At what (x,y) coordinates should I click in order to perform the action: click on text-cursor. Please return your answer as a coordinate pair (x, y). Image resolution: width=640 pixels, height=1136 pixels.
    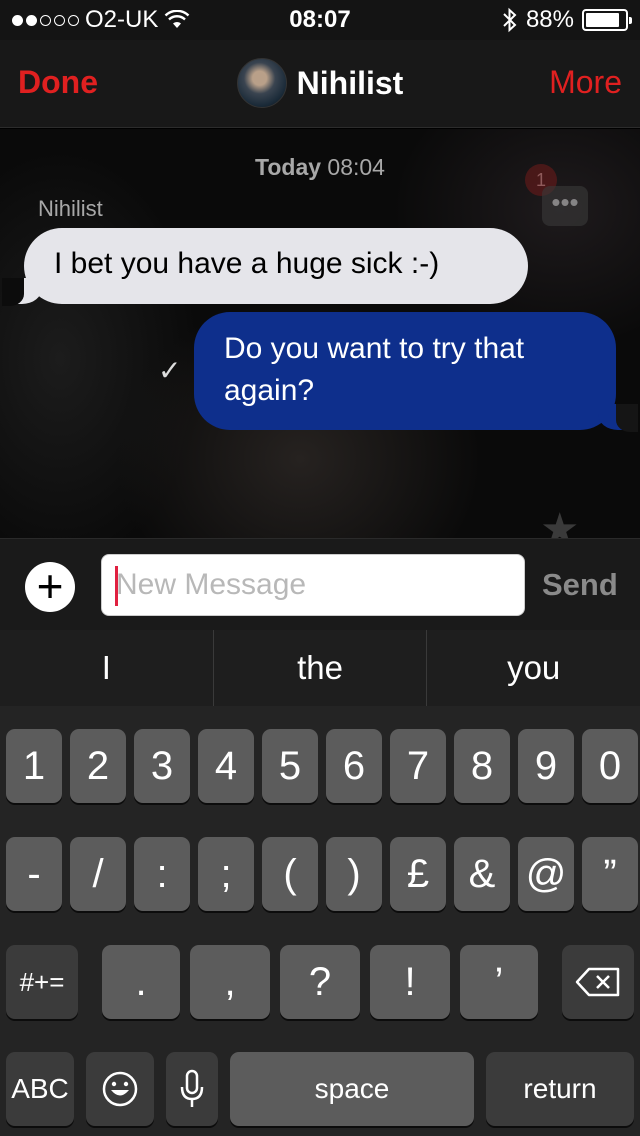
    Looking at the image, I should click on (116, 586).